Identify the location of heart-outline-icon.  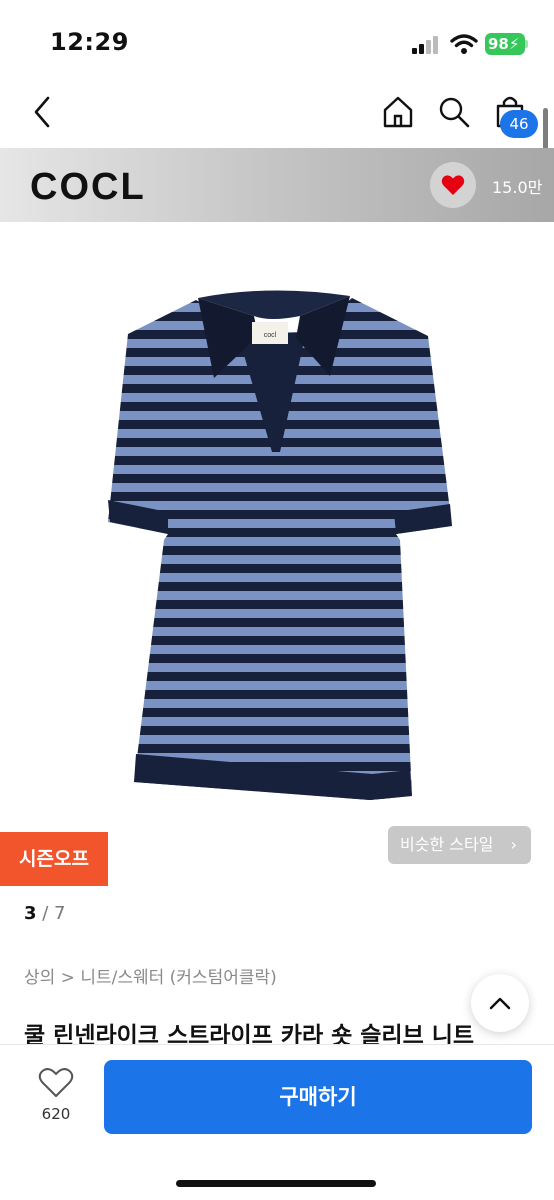
(56, 1082).